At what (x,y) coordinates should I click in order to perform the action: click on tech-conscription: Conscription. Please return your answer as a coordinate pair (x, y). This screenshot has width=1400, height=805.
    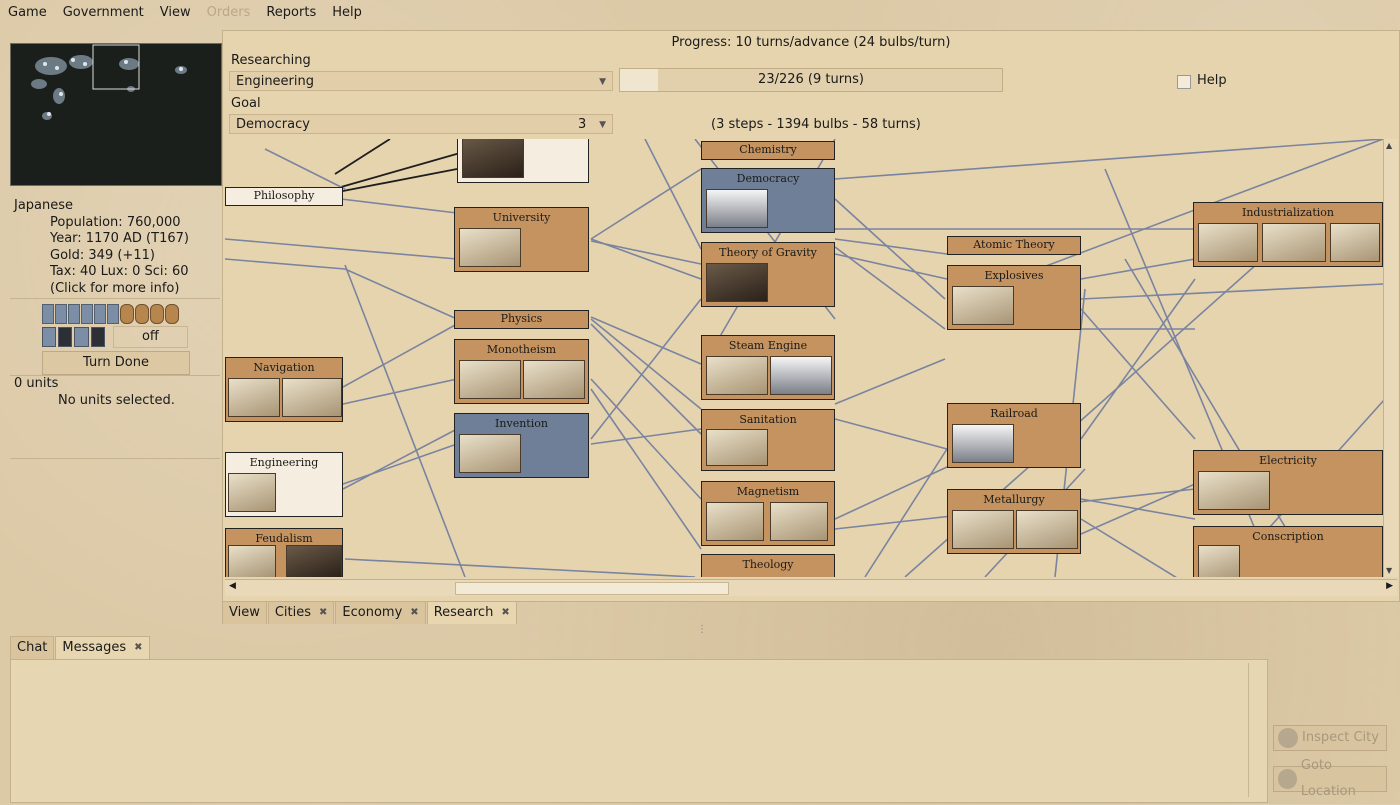
    Looking at the image, I should click on (1288, 551).